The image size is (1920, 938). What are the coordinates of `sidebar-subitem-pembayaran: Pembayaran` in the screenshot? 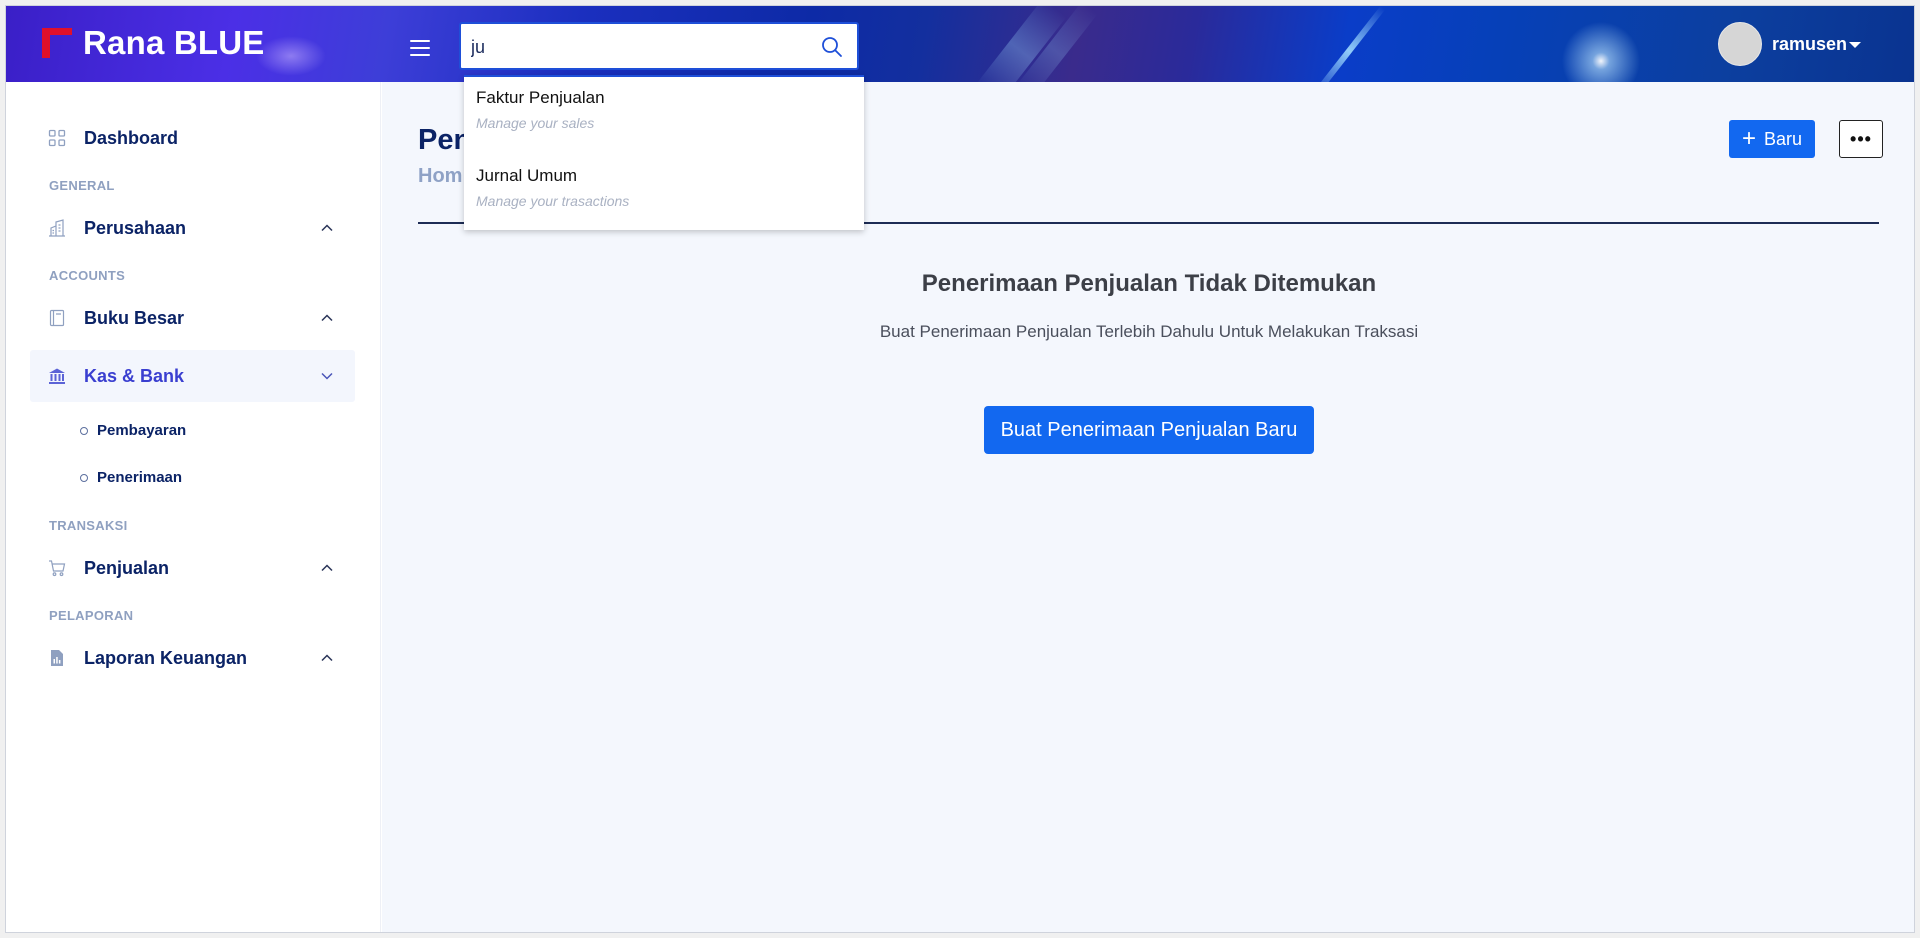 It's located at (133, 430).